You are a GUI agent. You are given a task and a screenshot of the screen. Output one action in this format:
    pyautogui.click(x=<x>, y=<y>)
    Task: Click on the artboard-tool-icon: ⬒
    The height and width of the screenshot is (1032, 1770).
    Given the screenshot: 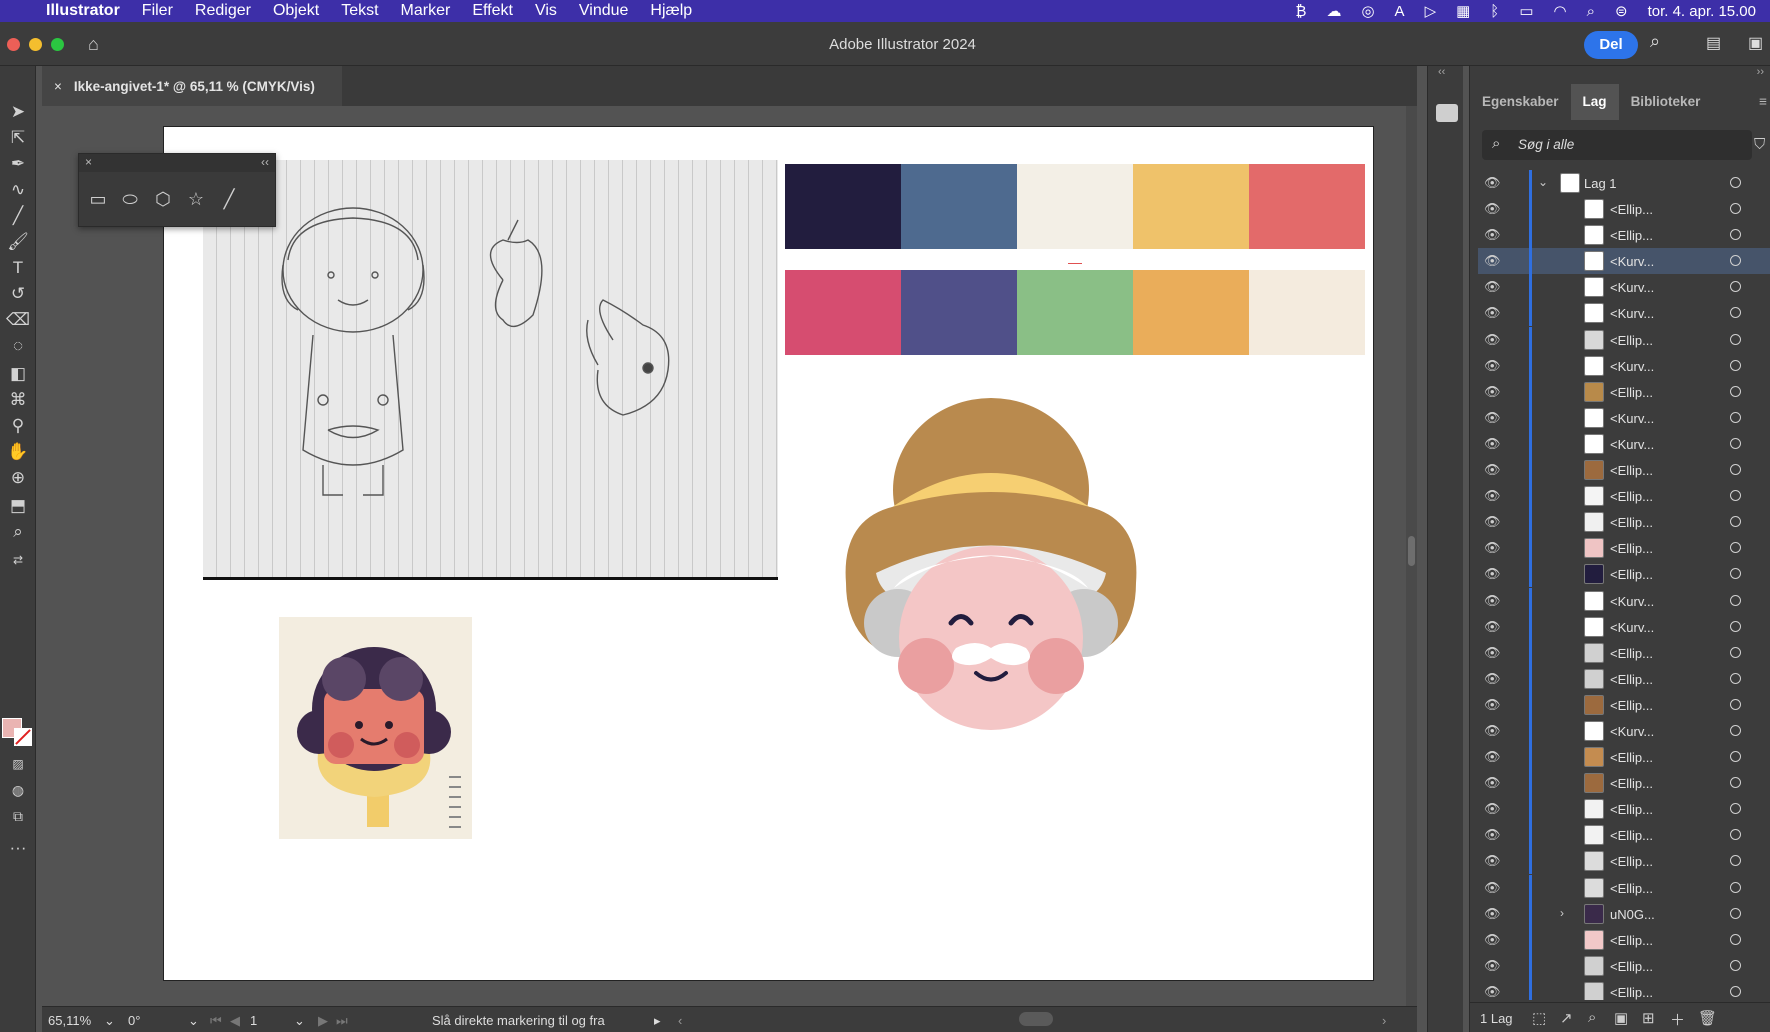 What is the action you would take?
    pyautogui.click(x=18, y=506)
    